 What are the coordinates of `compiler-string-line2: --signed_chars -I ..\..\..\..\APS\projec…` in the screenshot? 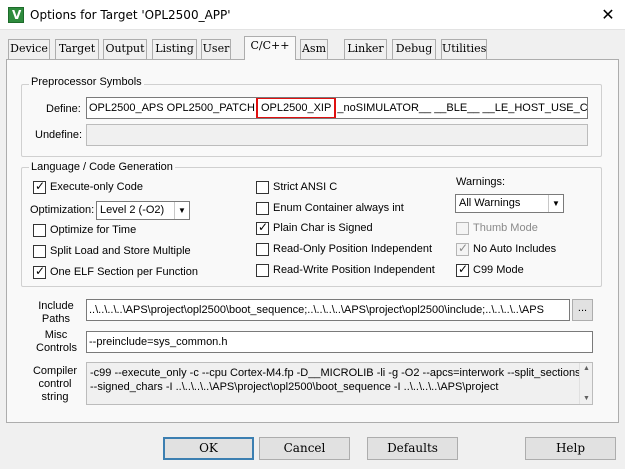 It's located at (294, 387).